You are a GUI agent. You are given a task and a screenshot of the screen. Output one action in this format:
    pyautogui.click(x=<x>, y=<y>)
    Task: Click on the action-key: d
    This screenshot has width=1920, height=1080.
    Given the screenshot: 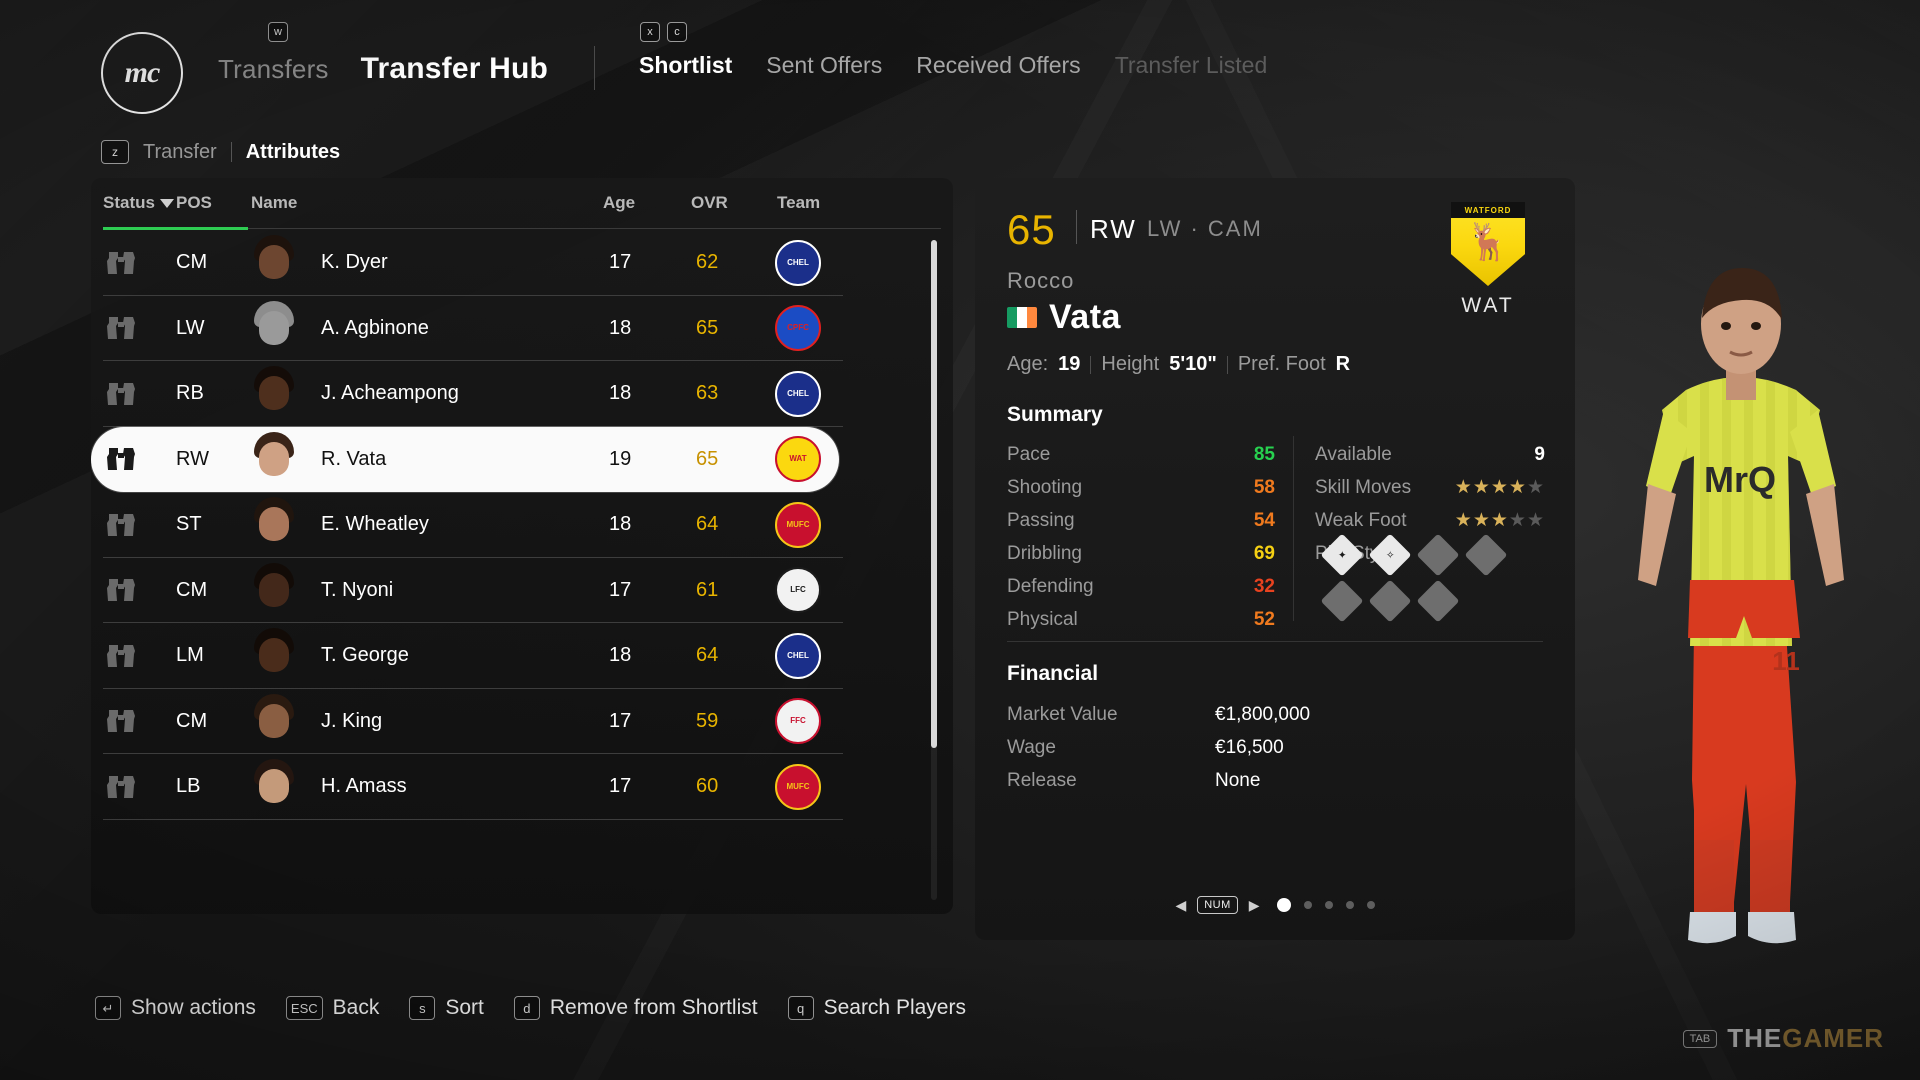 What is the action you would take?
    pyautogui.click(x=526, y=1008)
    